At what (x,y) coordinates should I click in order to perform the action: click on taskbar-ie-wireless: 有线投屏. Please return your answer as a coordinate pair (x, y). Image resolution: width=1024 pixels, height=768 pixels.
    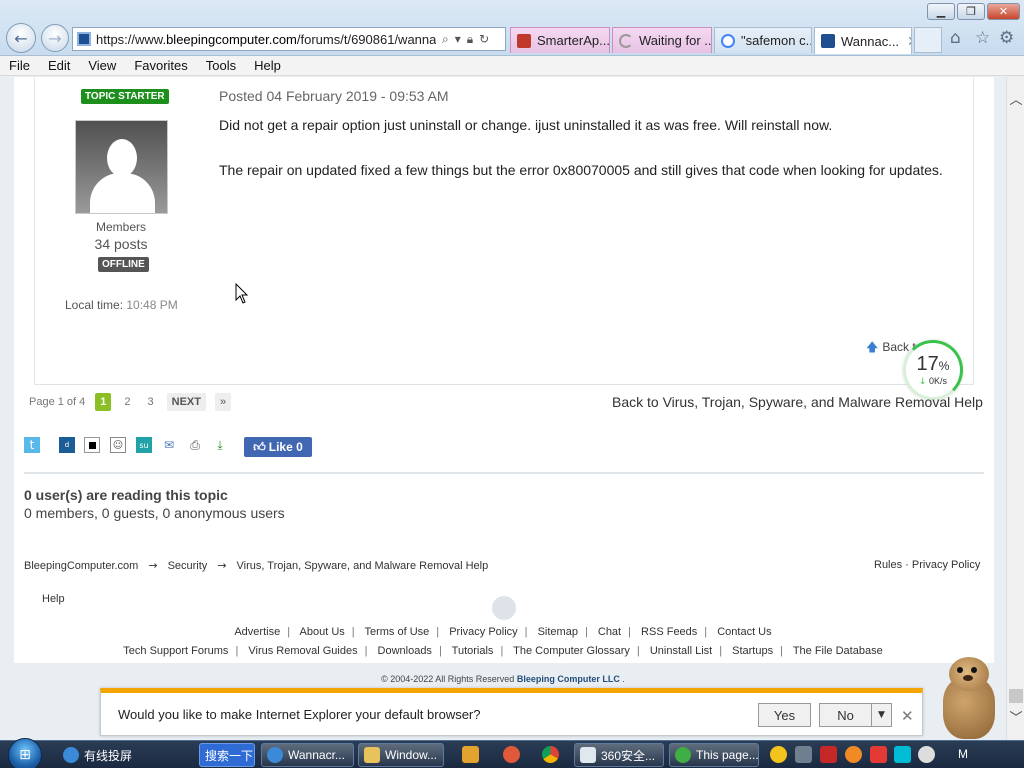
    Looking at the image, I should click on (125, 755).